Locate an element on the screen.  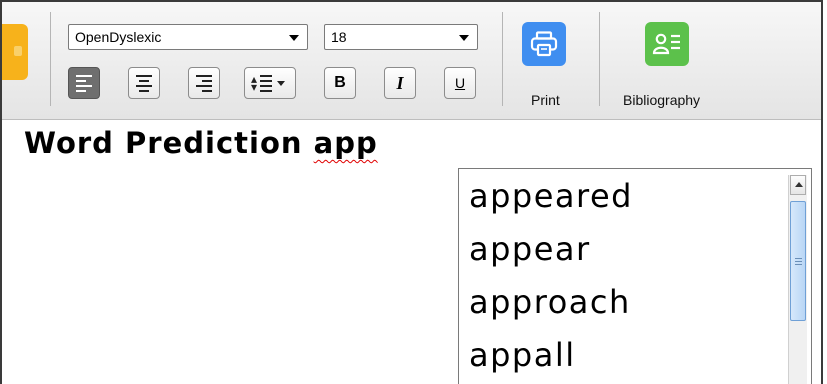
align-right-icon is located at coordinates (204, 83).